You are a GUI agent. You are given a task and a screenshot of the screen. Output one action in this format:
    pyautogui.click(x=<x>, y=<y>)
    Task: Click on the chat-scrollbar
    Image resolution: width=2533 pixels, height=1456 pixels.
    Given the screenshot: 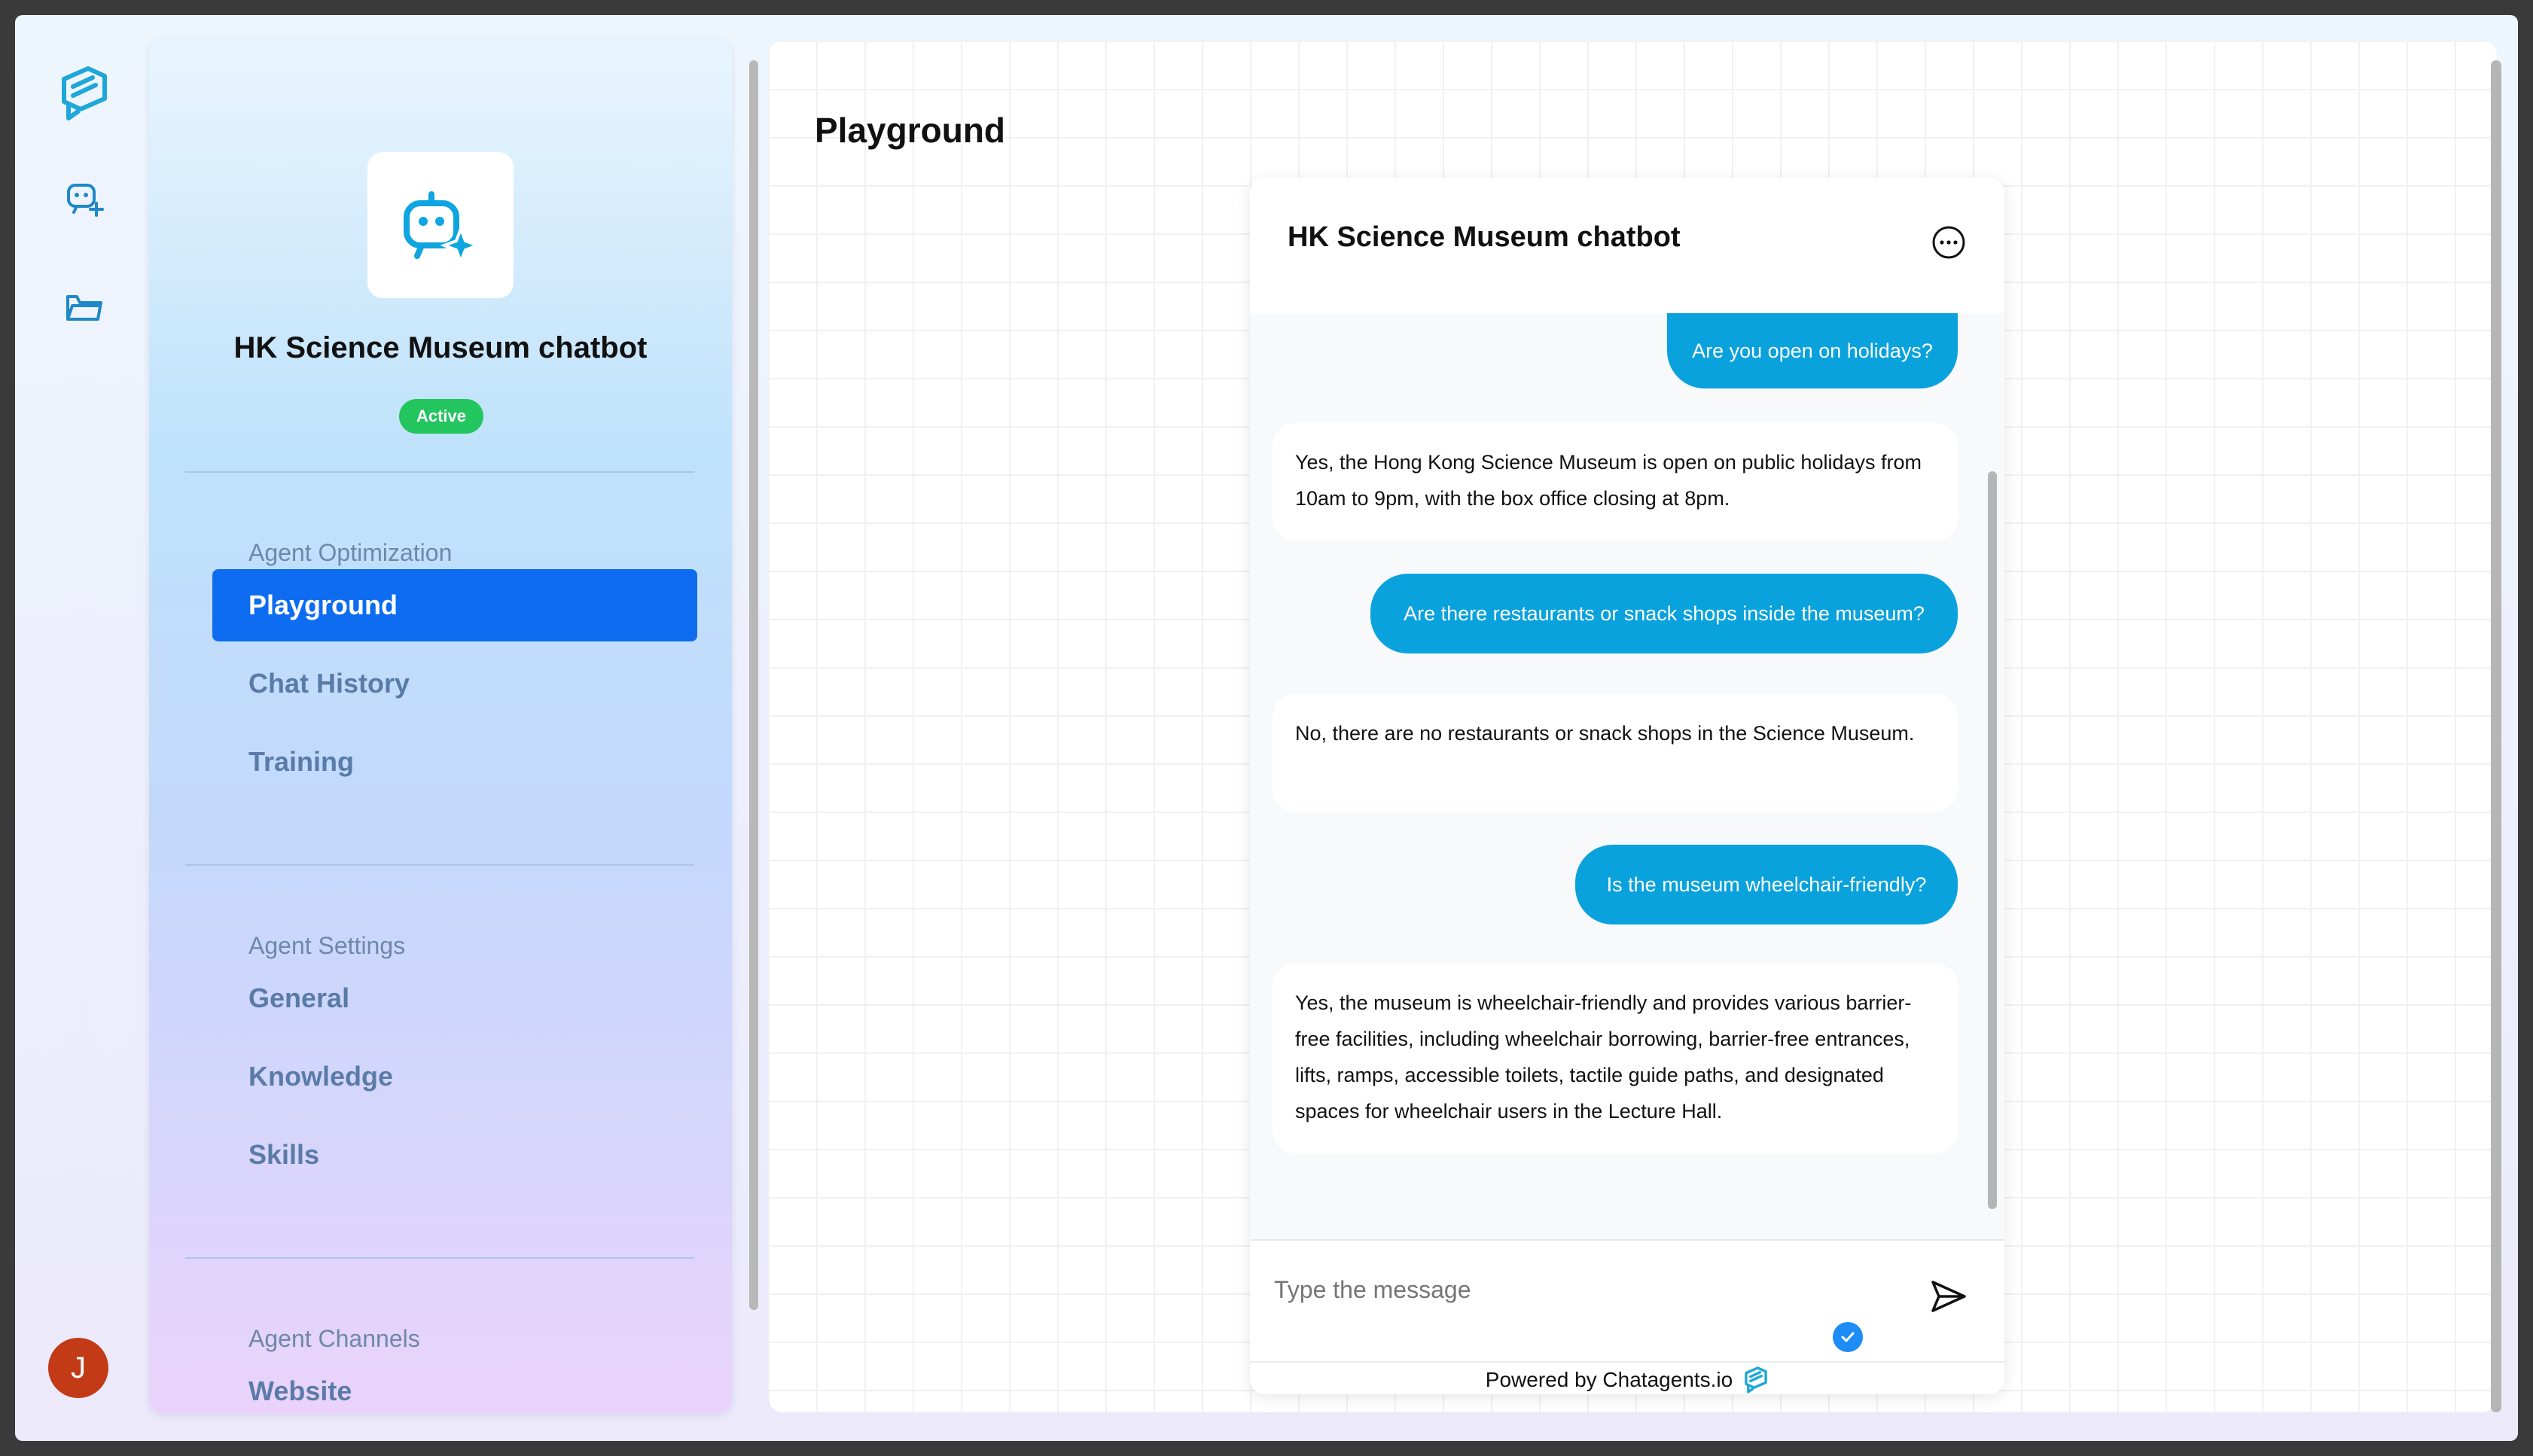 What is the action you would take?
    pyautogui.click(x=1992, y=840)
    